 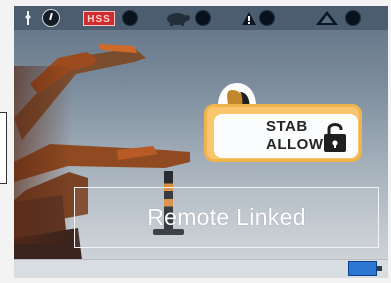 I want to click on stab-allow-panel: STAB ALLOW, so click(x=283, y=133).